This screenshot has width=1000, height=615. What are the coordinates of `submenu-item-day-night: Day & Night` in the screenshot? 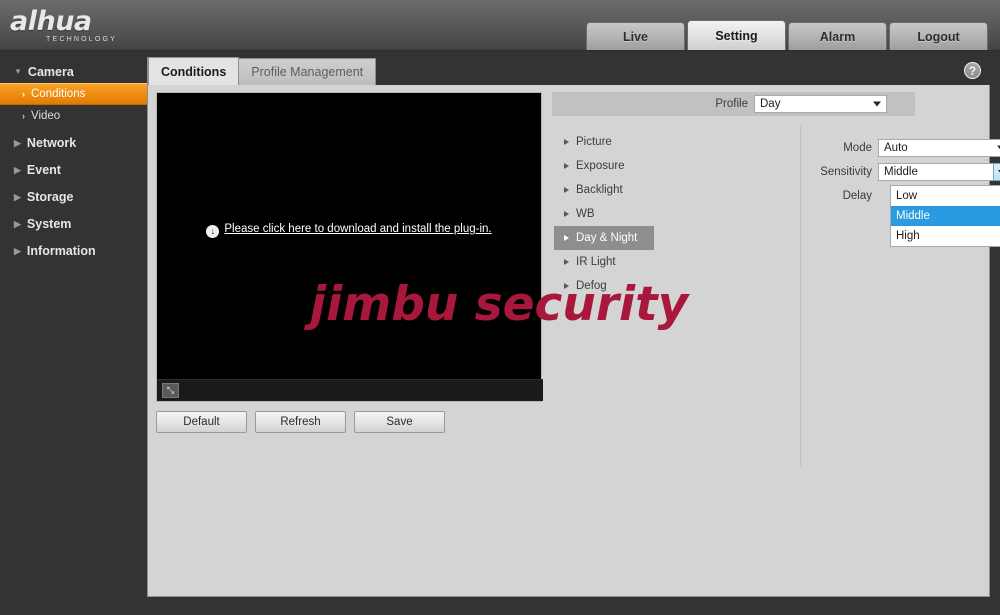 It's located at (604, 238).